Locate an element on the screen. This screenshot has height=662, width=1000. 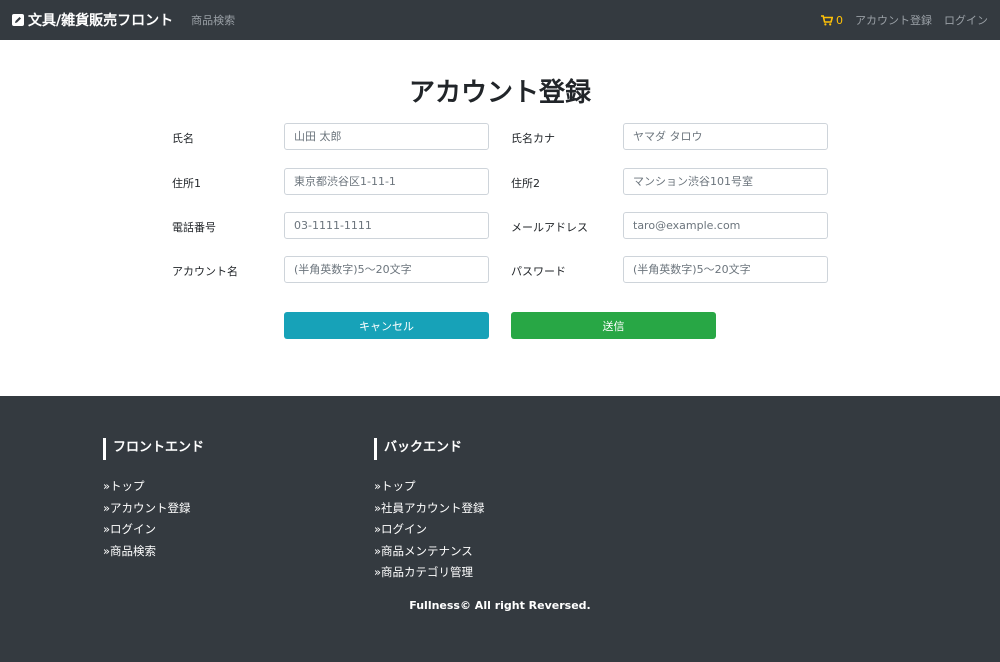
cart-count: 0 is located at coordinates (839, 20).